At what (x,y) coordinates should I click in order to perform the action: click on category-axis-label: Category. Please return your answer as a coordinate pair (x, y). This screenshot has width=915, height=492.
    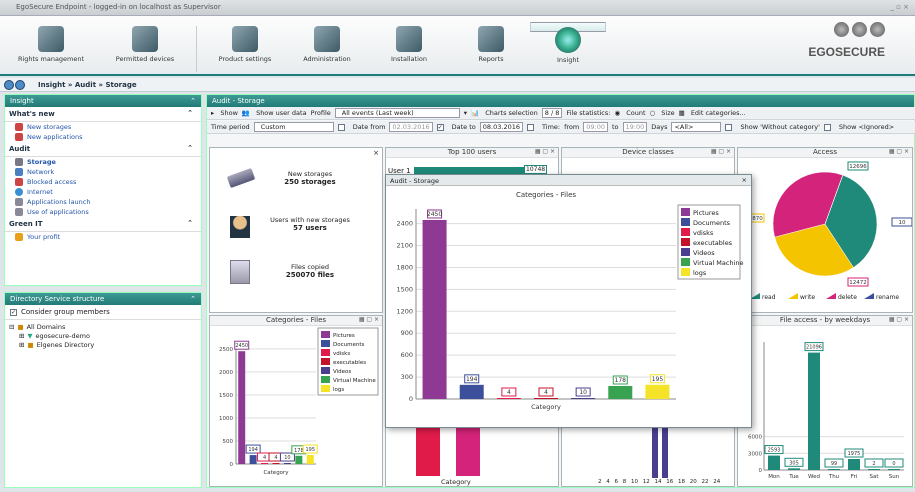
    Looking at the image, I should click on (456, 482).